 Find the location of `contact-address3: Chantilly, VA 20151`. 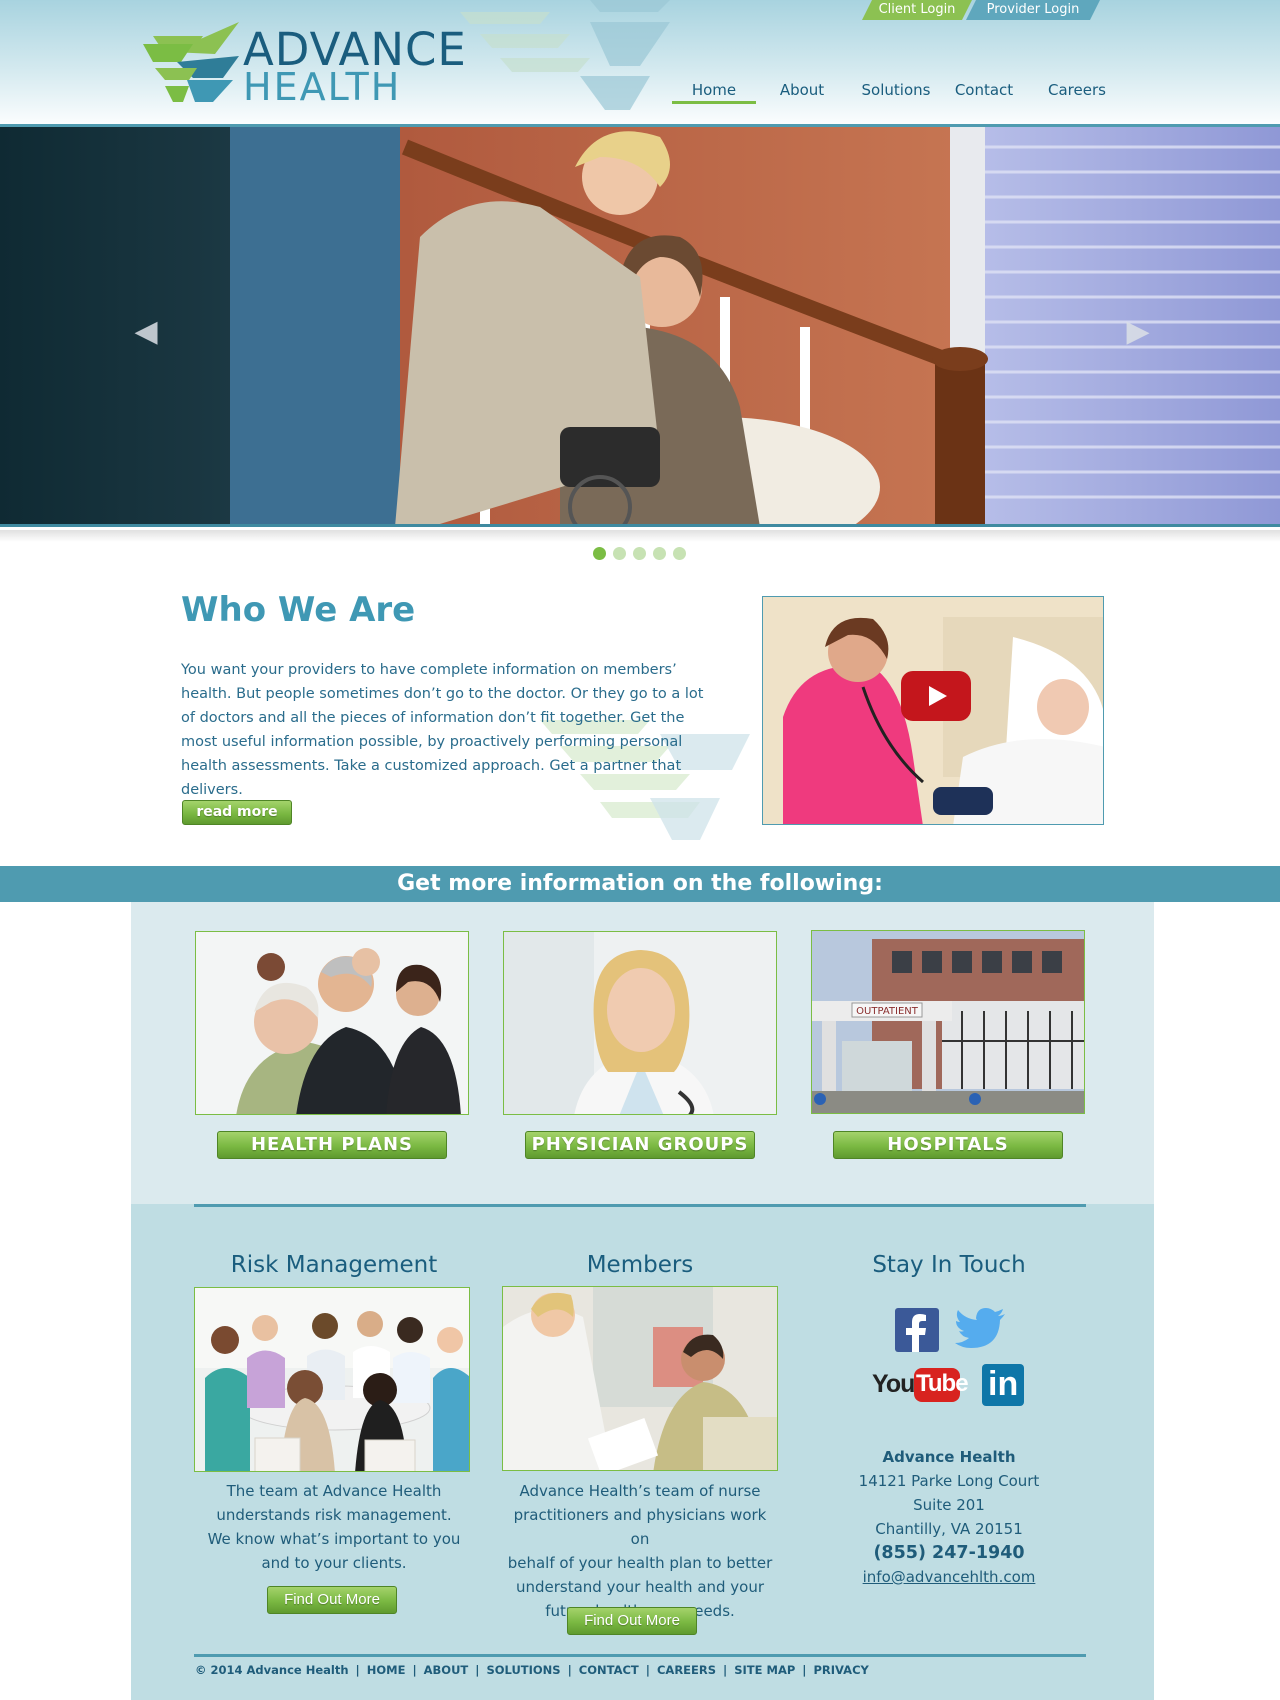

contact-address3: Chantilly, VA 20151 is located at coordinates (949, 1529).